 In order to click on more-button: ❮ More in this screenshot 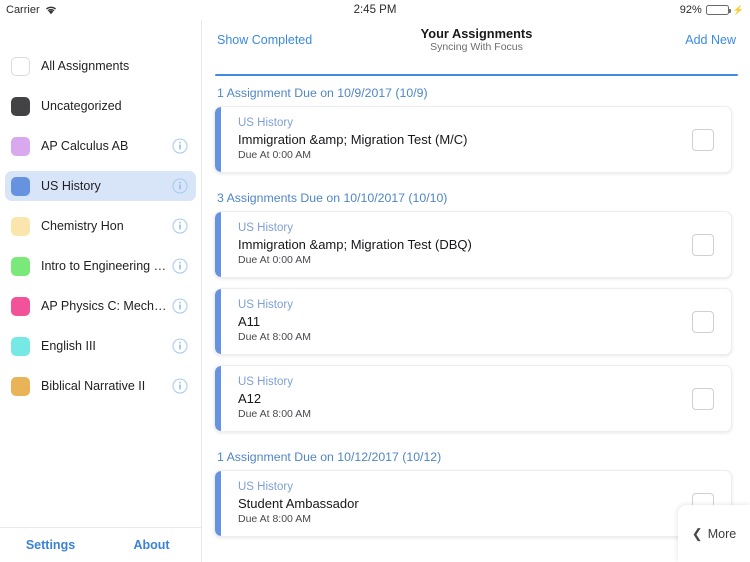, I will do `click(714, 533)`.